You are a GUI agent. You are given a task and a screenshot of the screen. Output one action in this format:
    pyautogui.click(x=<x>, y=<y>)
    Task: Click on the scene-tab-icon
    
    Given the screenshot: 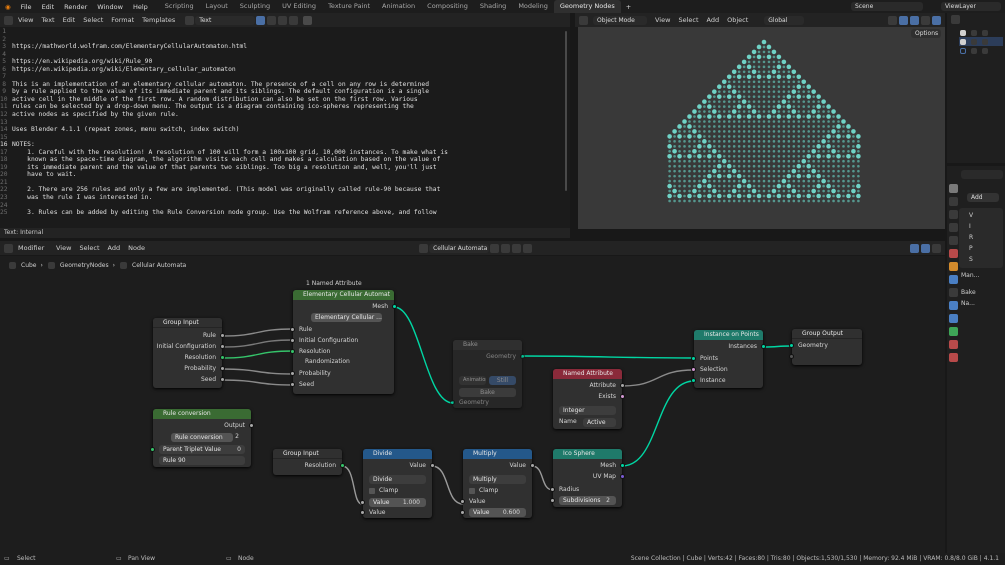 What is the action you would take?
    pyautogui.click(x=953, y=240)
    